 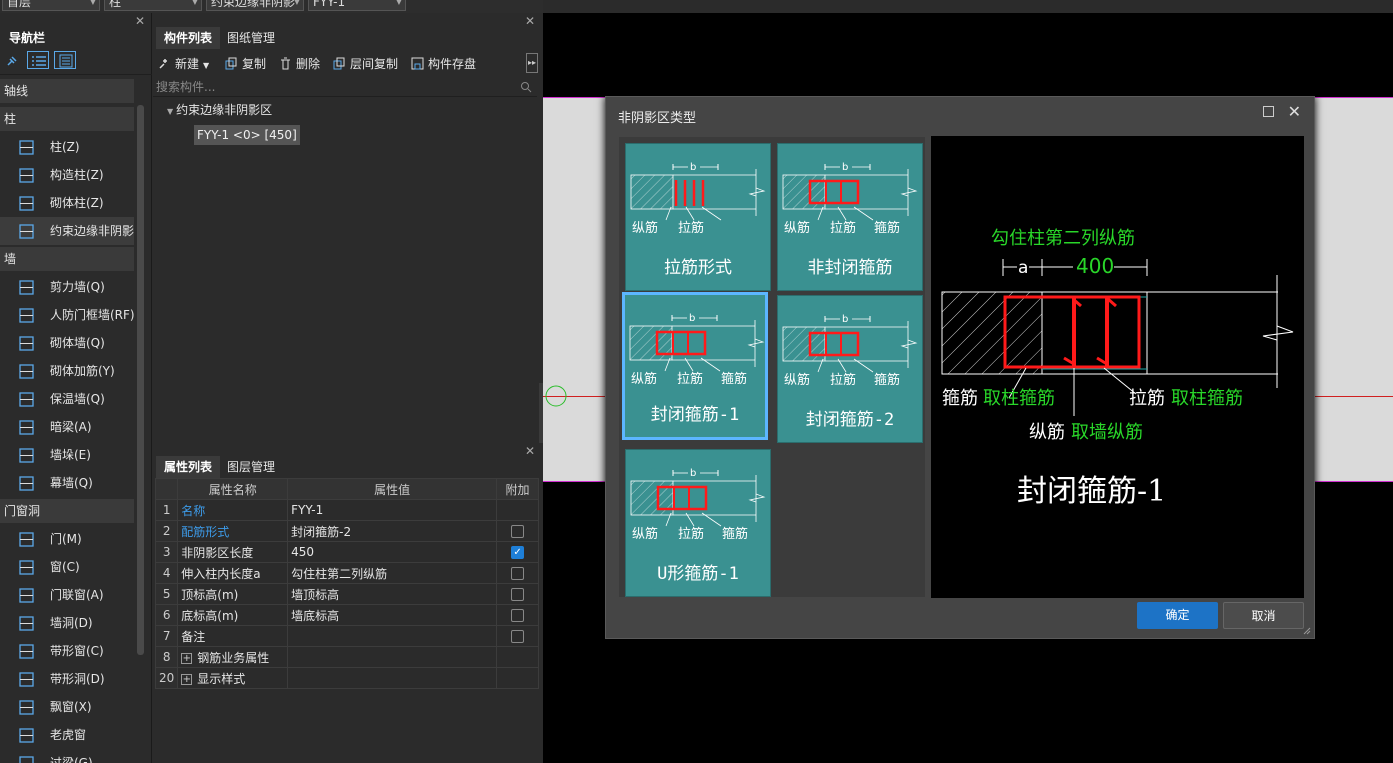 What do you see at coordinates (67, 707) in the screenshot?
I see `sidebar-item-bay-window: 飘窗(X)` at bounding box center [67, 707].